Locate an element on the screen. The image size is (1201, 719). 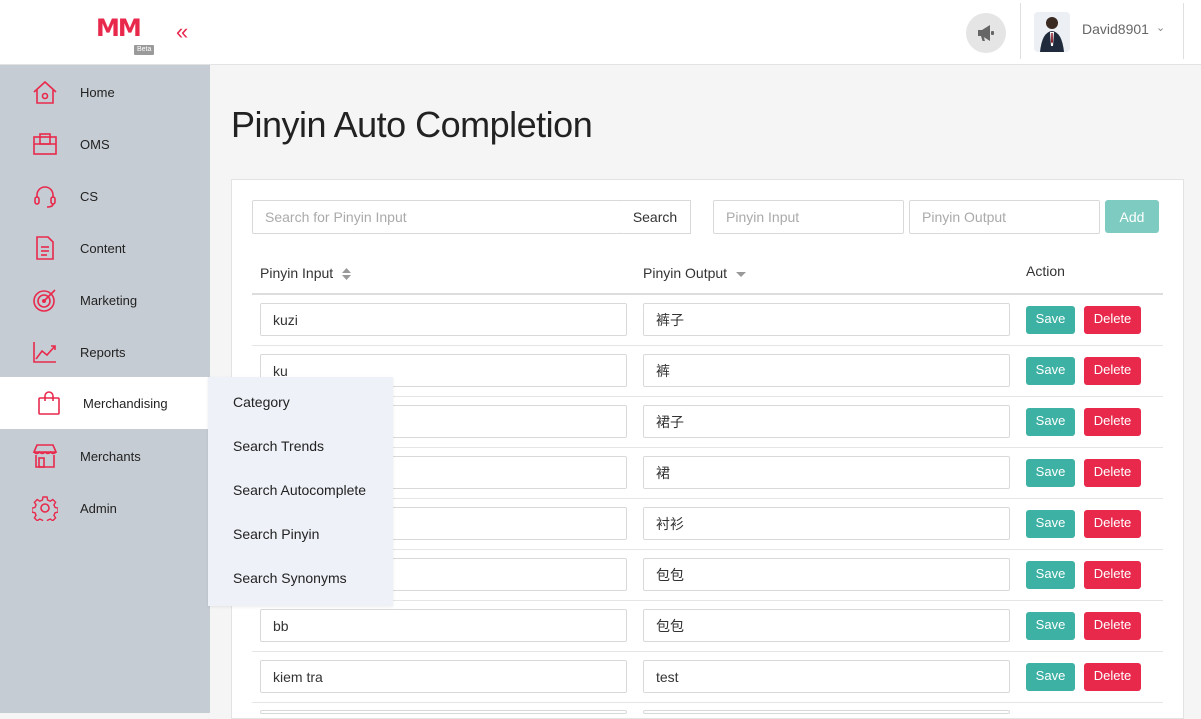
new-pinyin-output-field is located at coordinates (1004, 217).